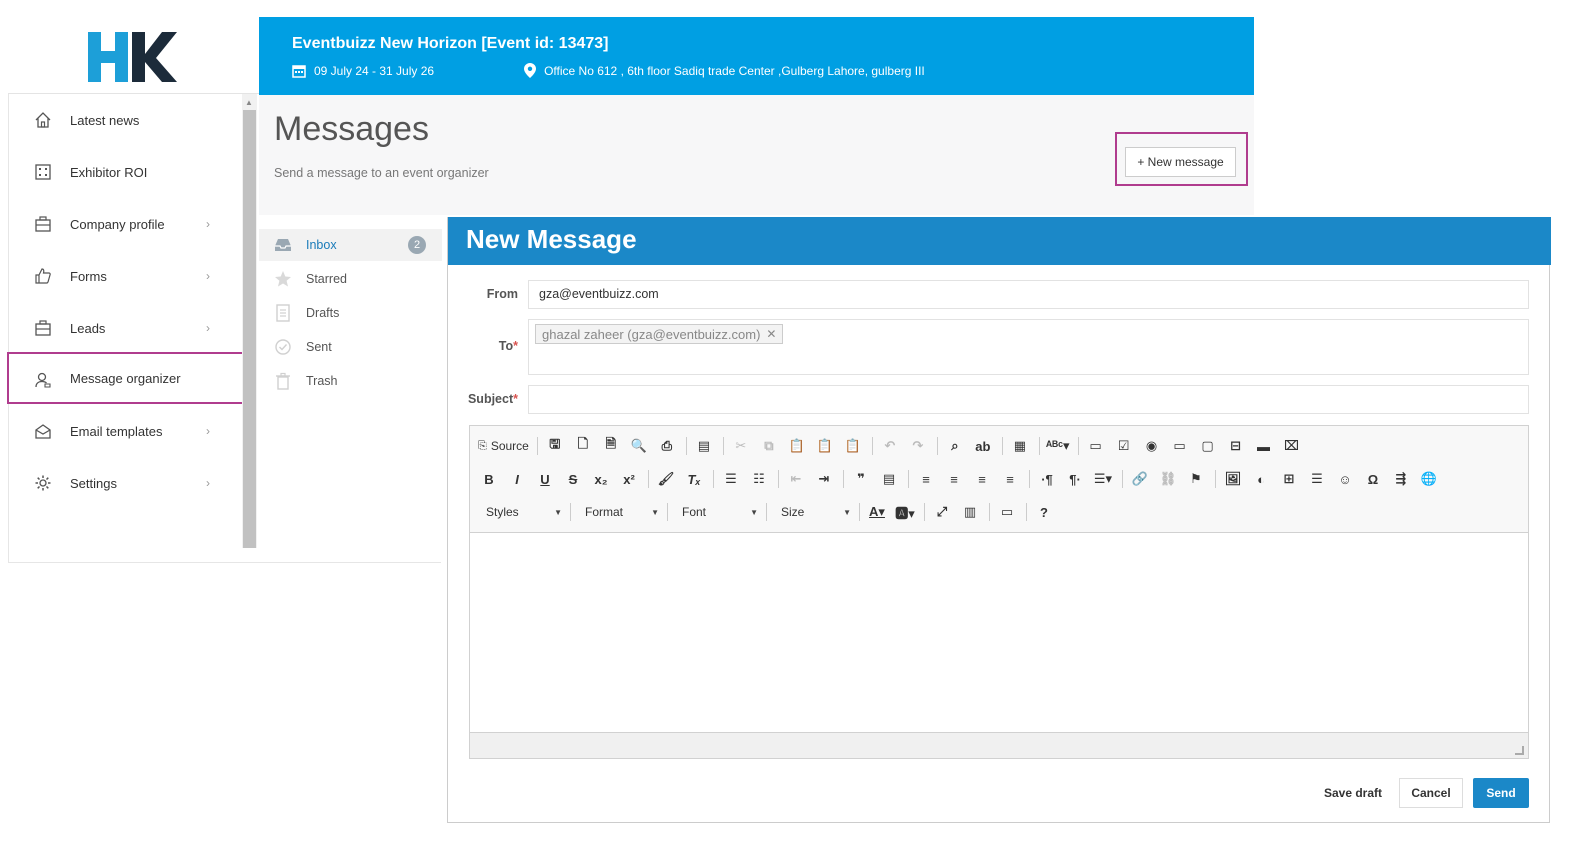 Image resolution: width=1582 pixels, height=842 pixels. What do you see at coordinates (1140, 479) in the screenshot?
I see `link-icon: 🔗` at bounding box center [1140, 479].